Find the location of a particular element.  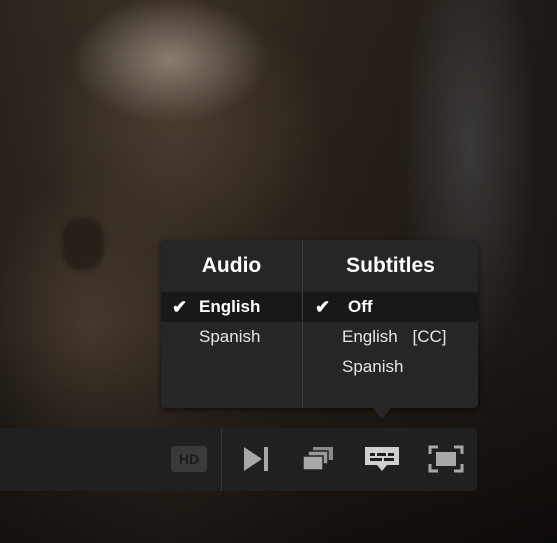

audio-option-label: Spanish is located at coordinates (230, 336).